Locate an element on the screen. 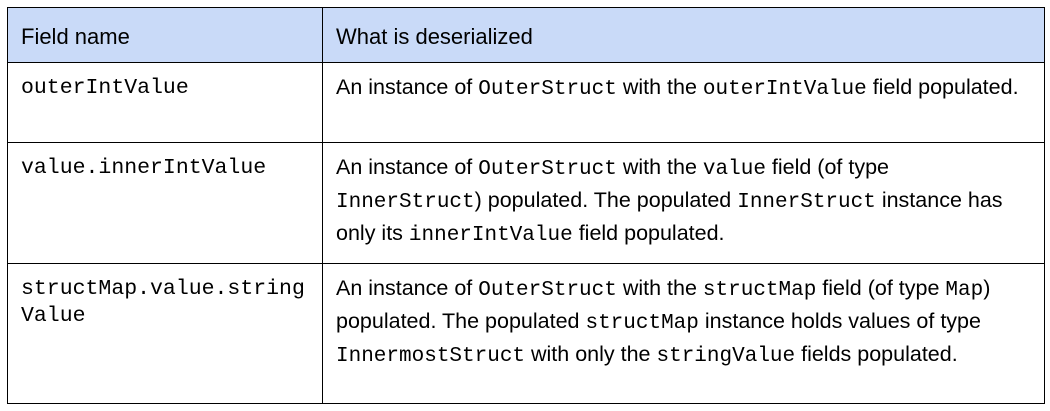 The image size is (1050, 411). description-text: fields populated. is located at coordinates (876, 354).